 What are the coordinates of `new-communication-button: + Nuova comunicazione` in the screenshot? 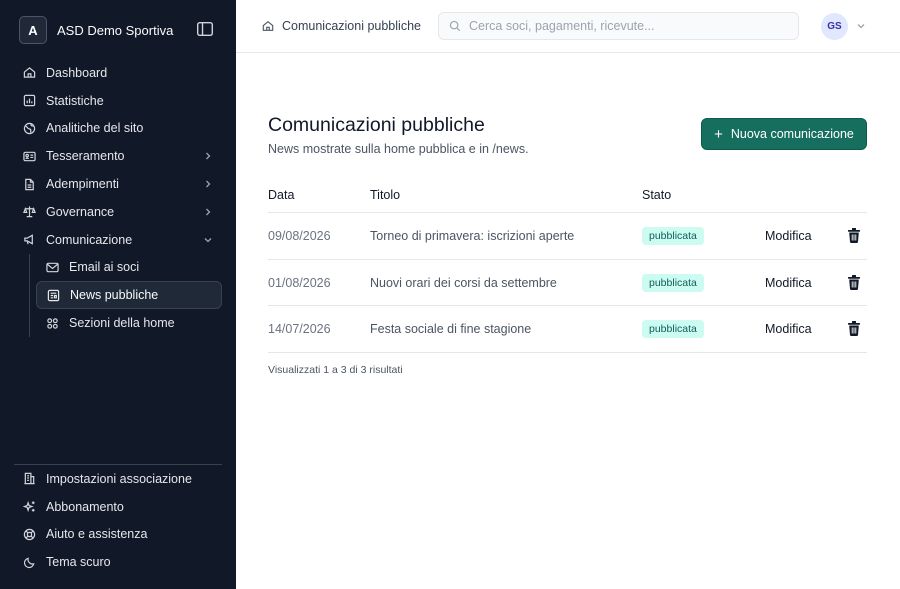 It's located at (784, 134).